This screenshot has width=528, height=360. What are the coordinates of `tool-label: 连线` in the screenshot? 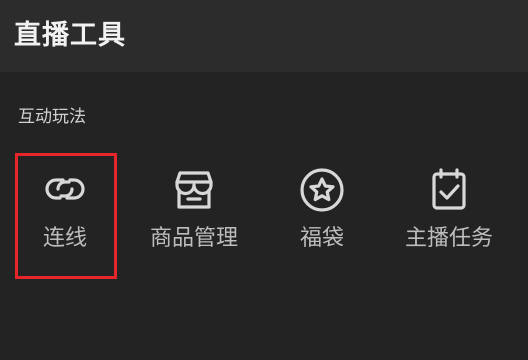 It's located at (64, 238).